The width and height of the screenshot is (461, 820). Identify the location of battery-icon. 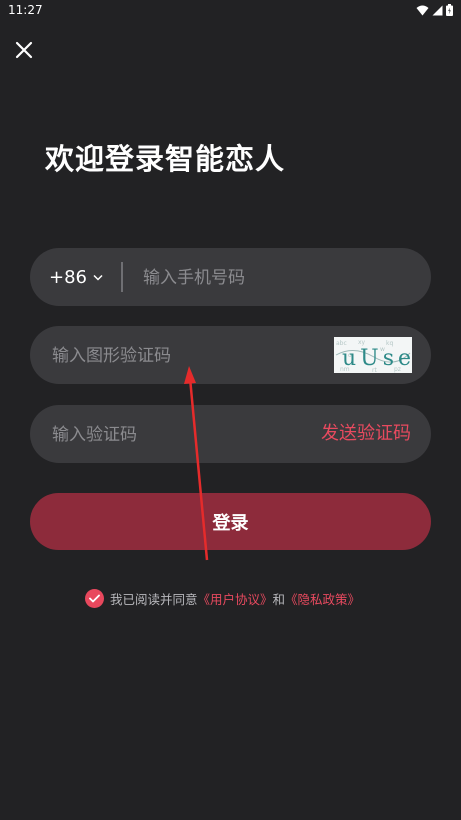
(449, 10).